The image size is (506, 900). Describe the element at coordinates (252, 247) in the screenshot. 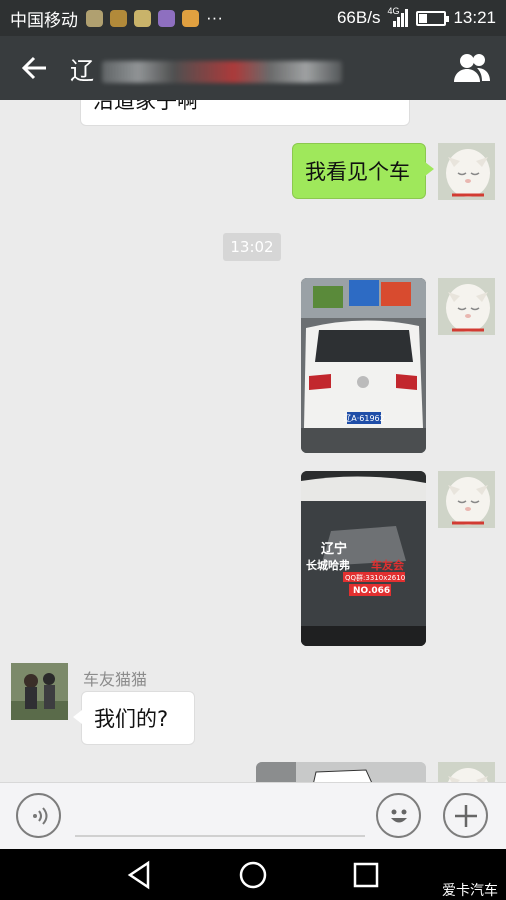

I see `timestamp-chip: 13:02` at that location.